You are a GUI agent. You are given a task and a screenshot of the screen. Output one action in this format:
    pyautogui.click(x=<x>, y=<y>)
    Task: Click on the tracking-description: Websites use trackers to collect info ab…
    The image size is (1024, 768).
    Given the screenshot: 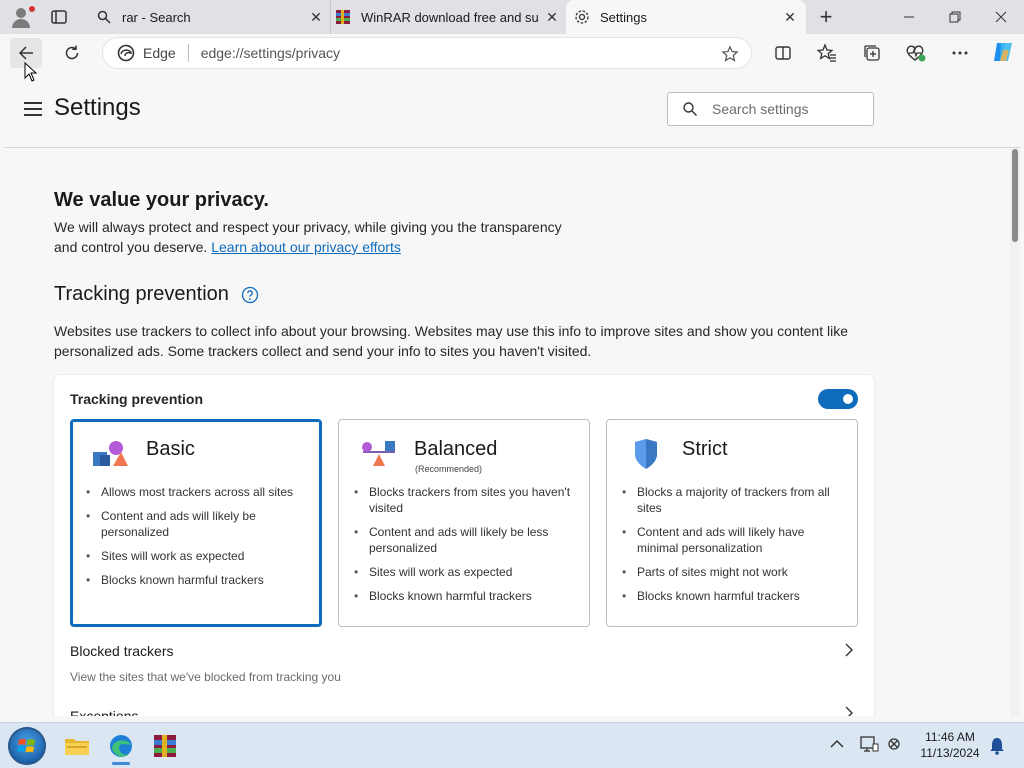 What is the action you would take?
    pyautogui.click(x=451, y=341)
    